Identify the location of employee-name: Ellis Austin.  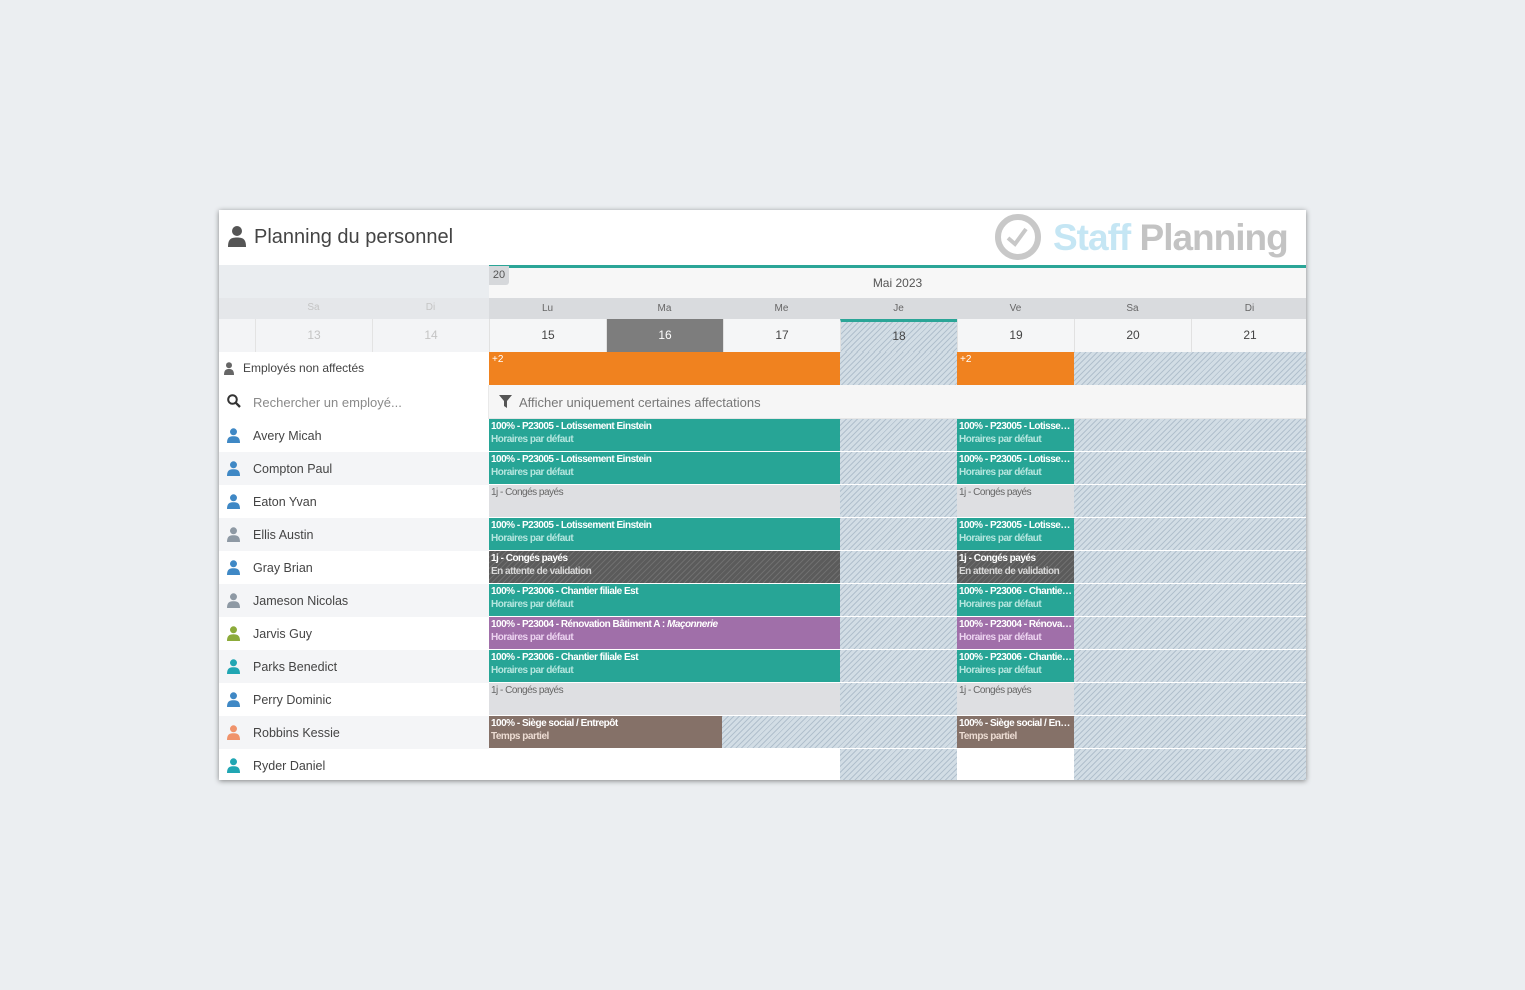
(283, 535).